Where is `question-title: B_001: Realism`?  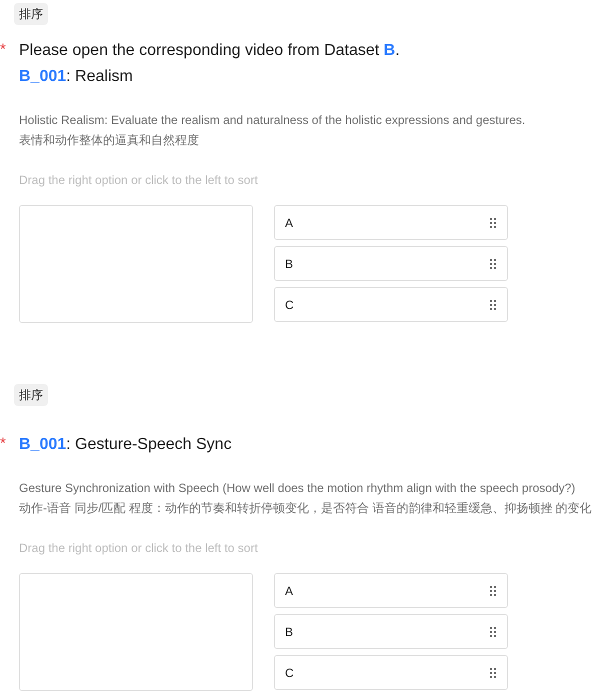 question-title: B_001: Realism is located at coordinates (76, 77).